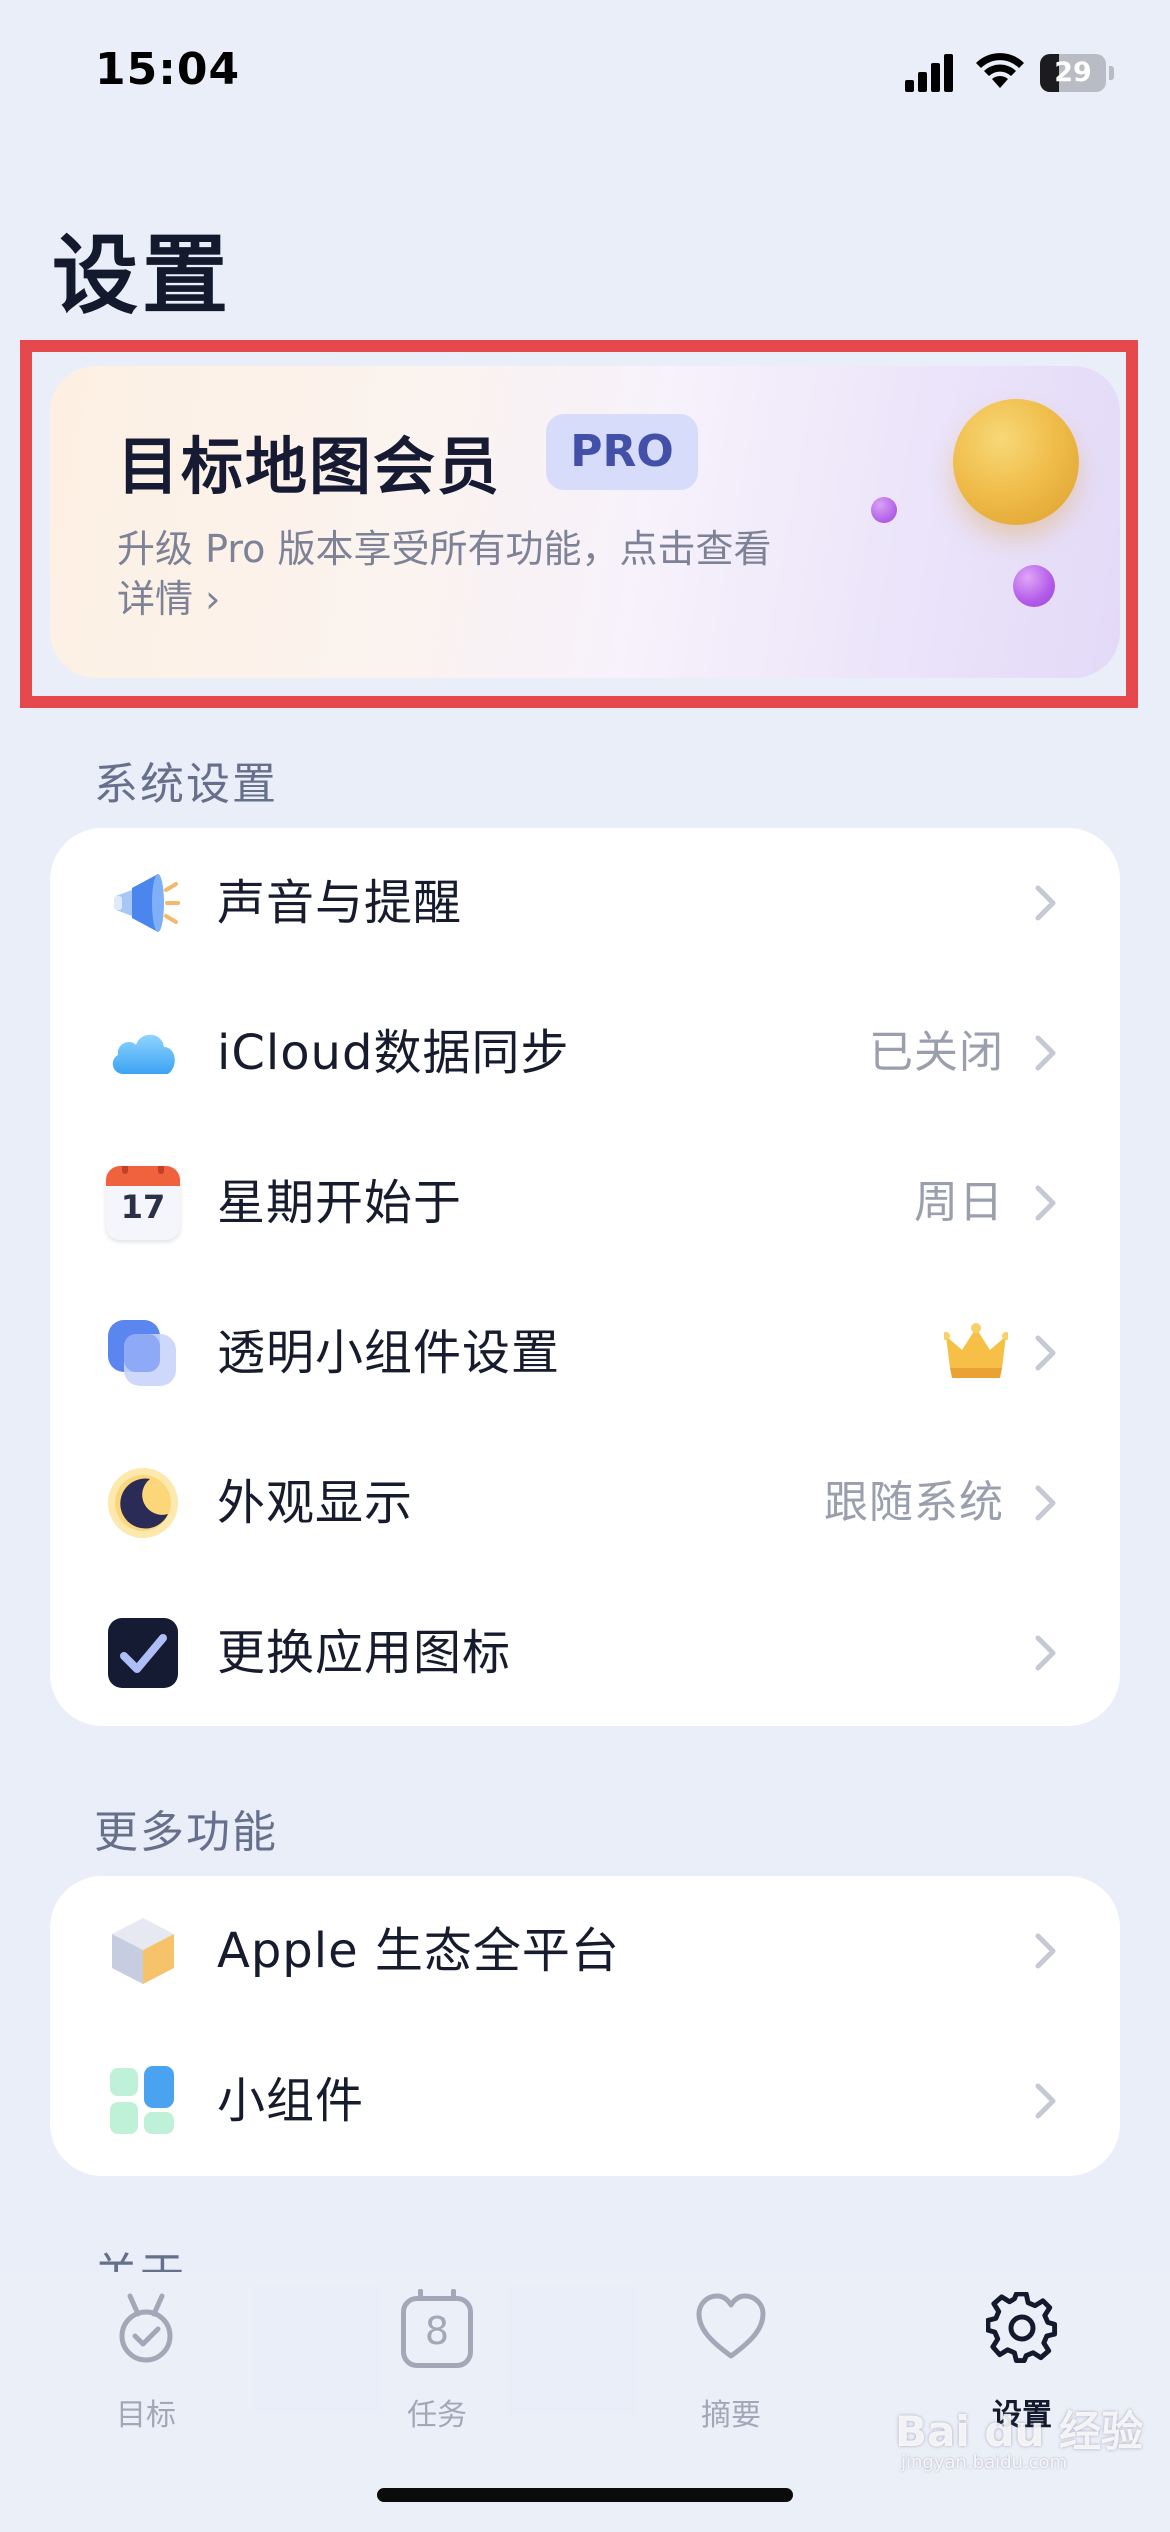  I want to click on row-apple-ecosystem: Apple 生态全平台, so click(585, 1951).